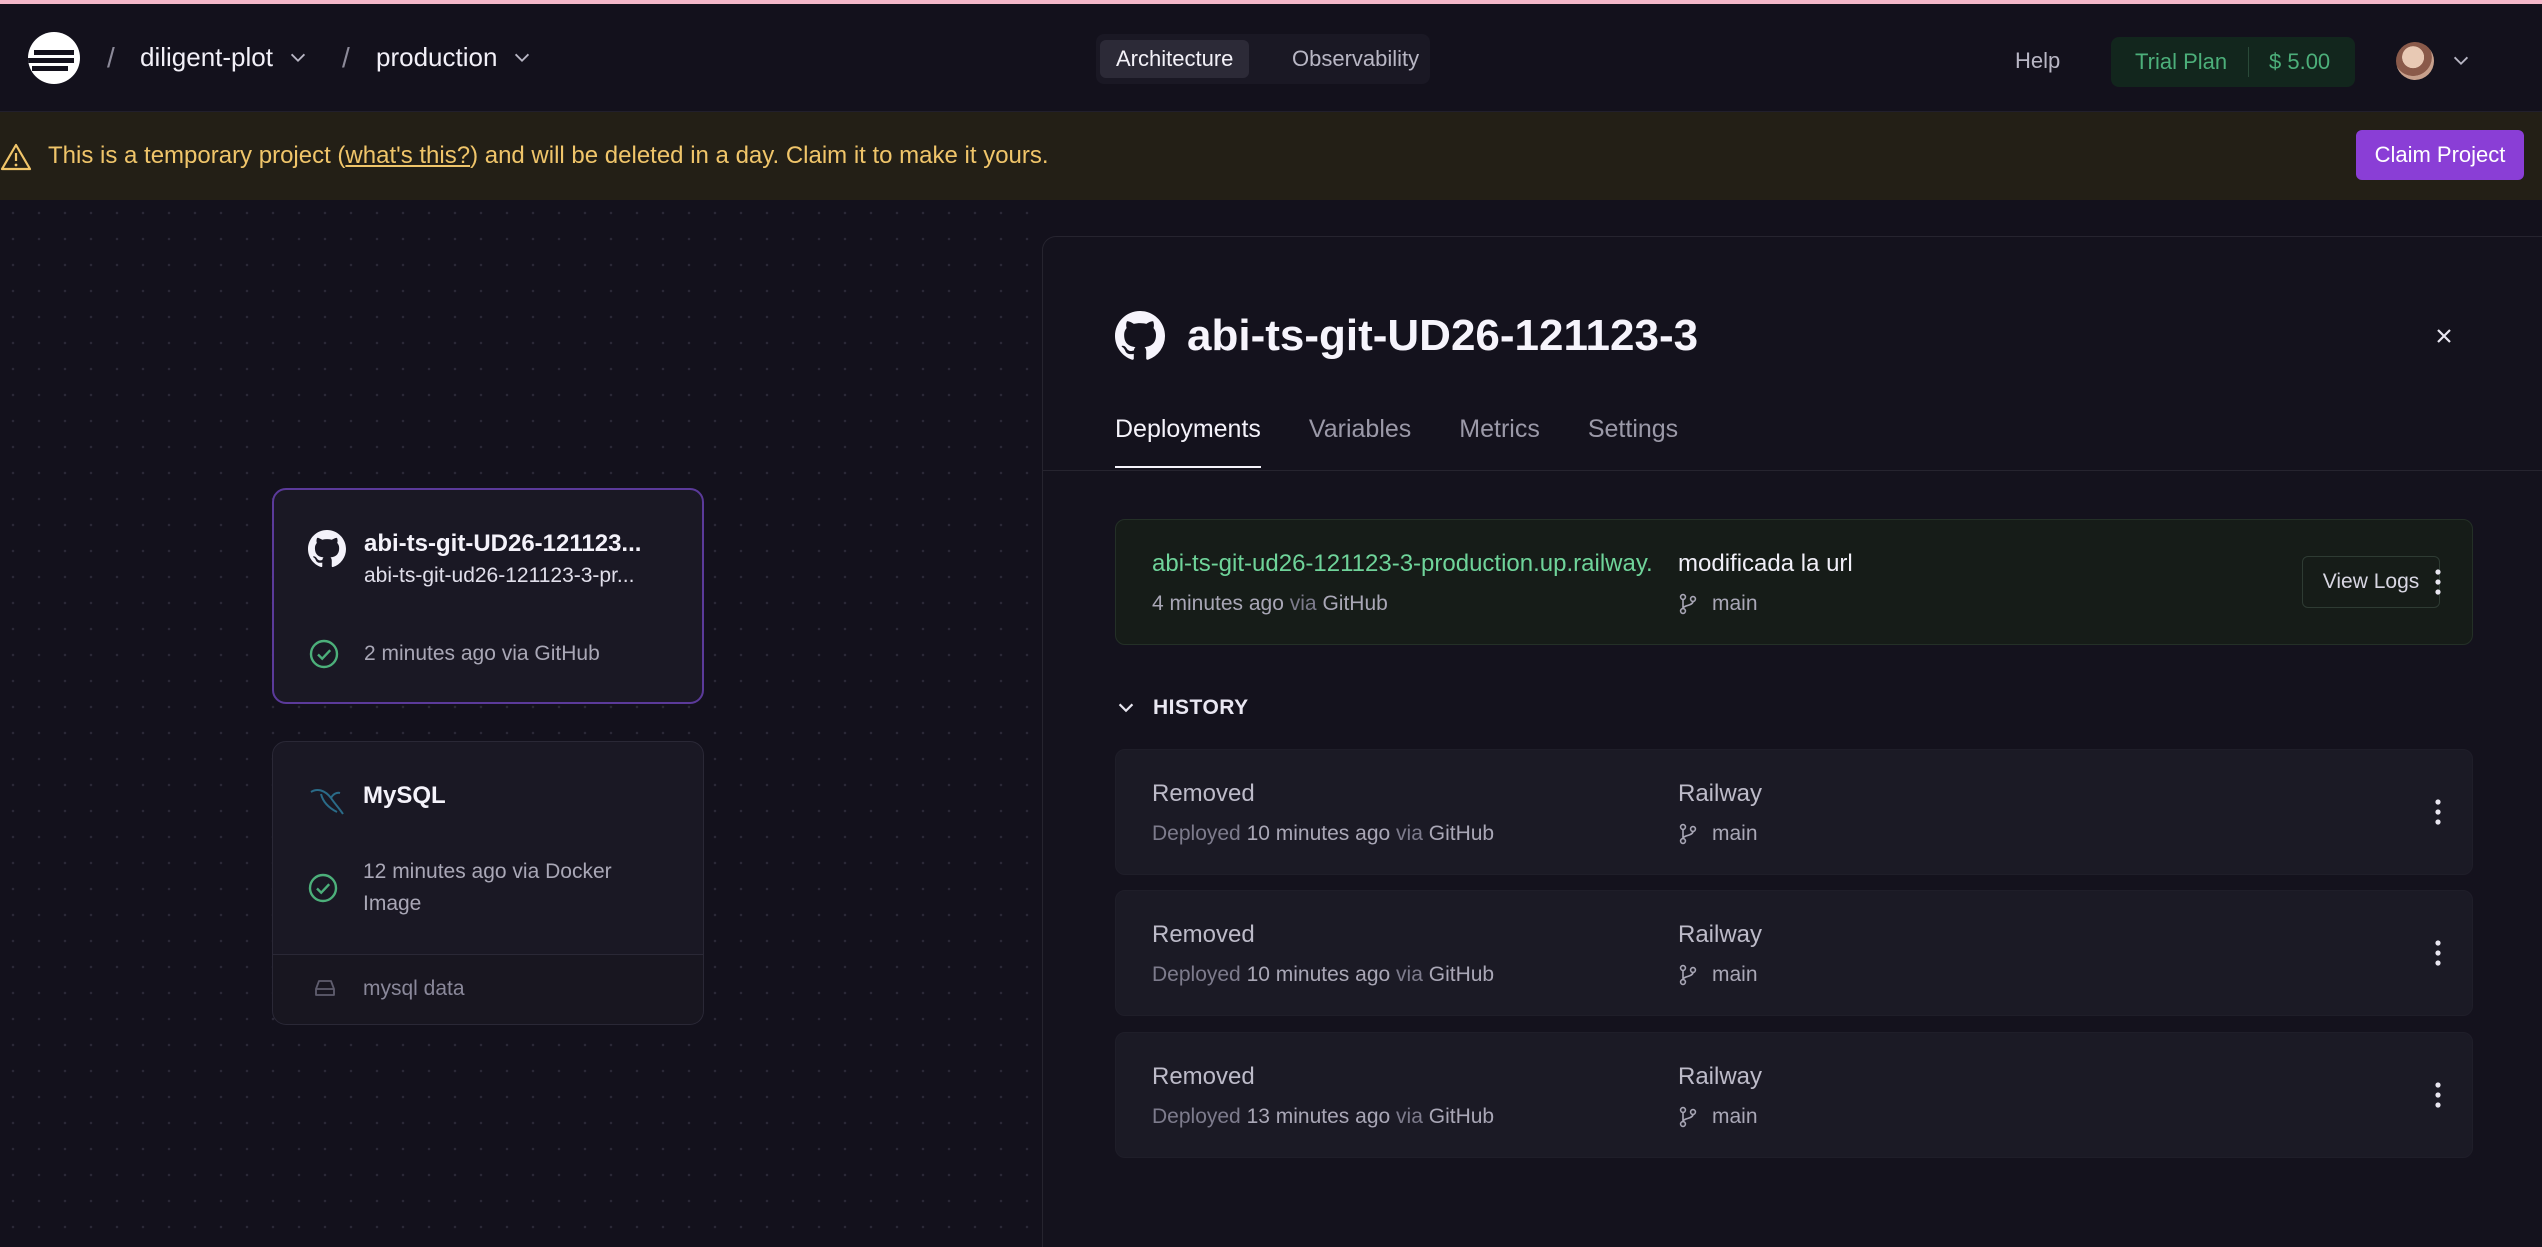 Image resolution: width=2542 pixels, height=1247 pixels. I want to click on mysql-card: MySQL 12 minutes ago via Docker Image, so click(488, 848).